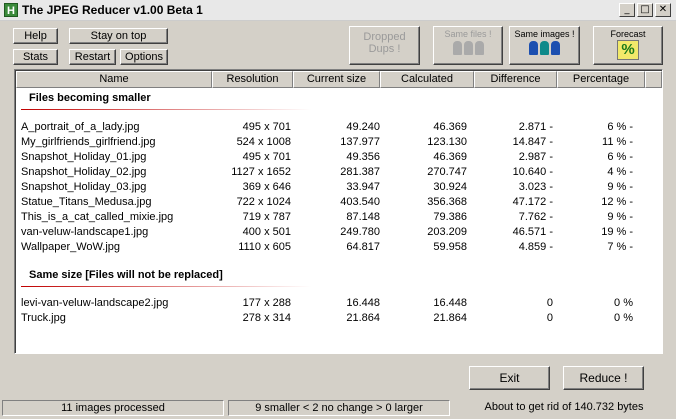  I want to click on cell-difference: 4.859 -, so click(535, 247).